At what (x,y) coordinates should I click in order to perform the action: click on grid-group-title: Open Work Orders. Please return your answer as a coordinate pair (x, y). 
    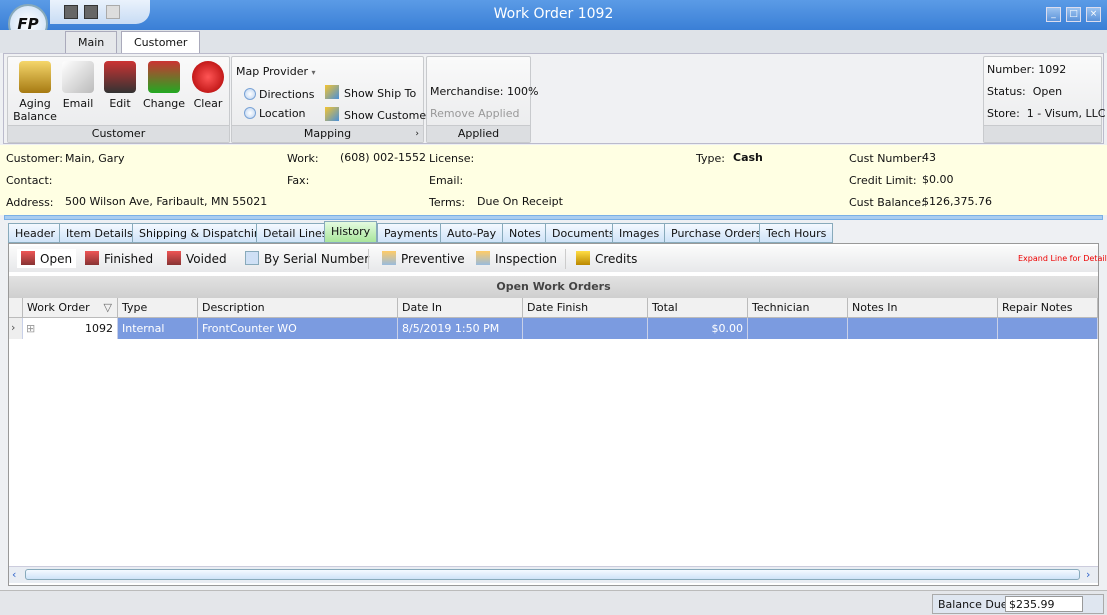
    Looking at the image, I should click on (553, 287).